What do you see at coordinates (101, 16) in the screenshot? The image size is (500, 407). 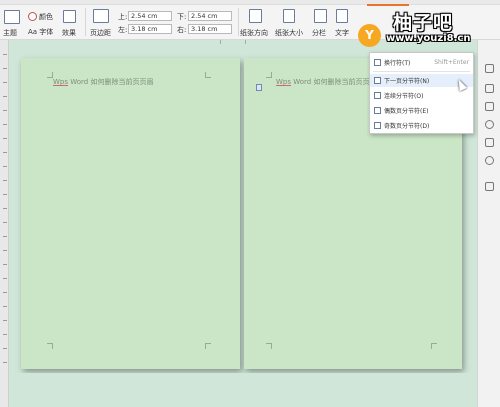 I see `margins-icon` at bounding box center [101, 16].